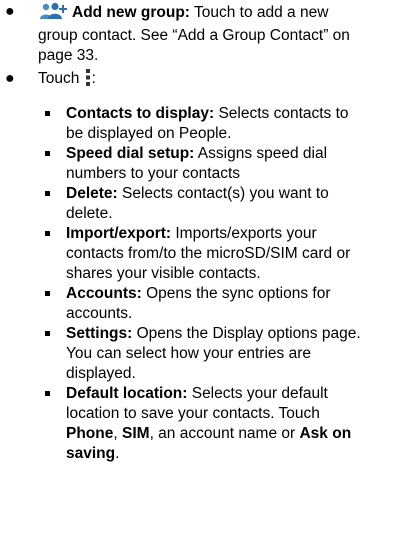 The image size is (399, 535). Describe the element at coordinates (127, 393) in the screenshot. I see `term: Default location:` at that location.